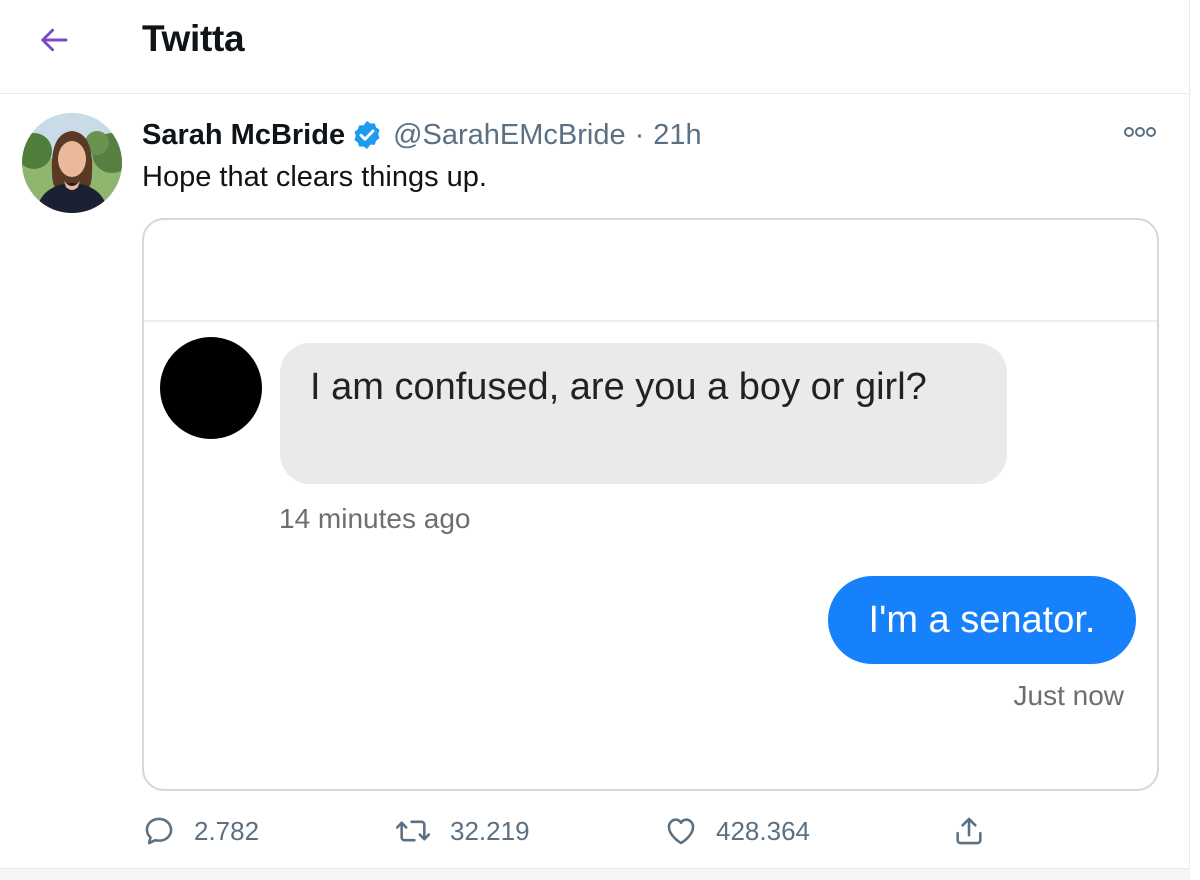 The image size is (1200, 880). I want to click on more-options-button, so click(1140, 132).